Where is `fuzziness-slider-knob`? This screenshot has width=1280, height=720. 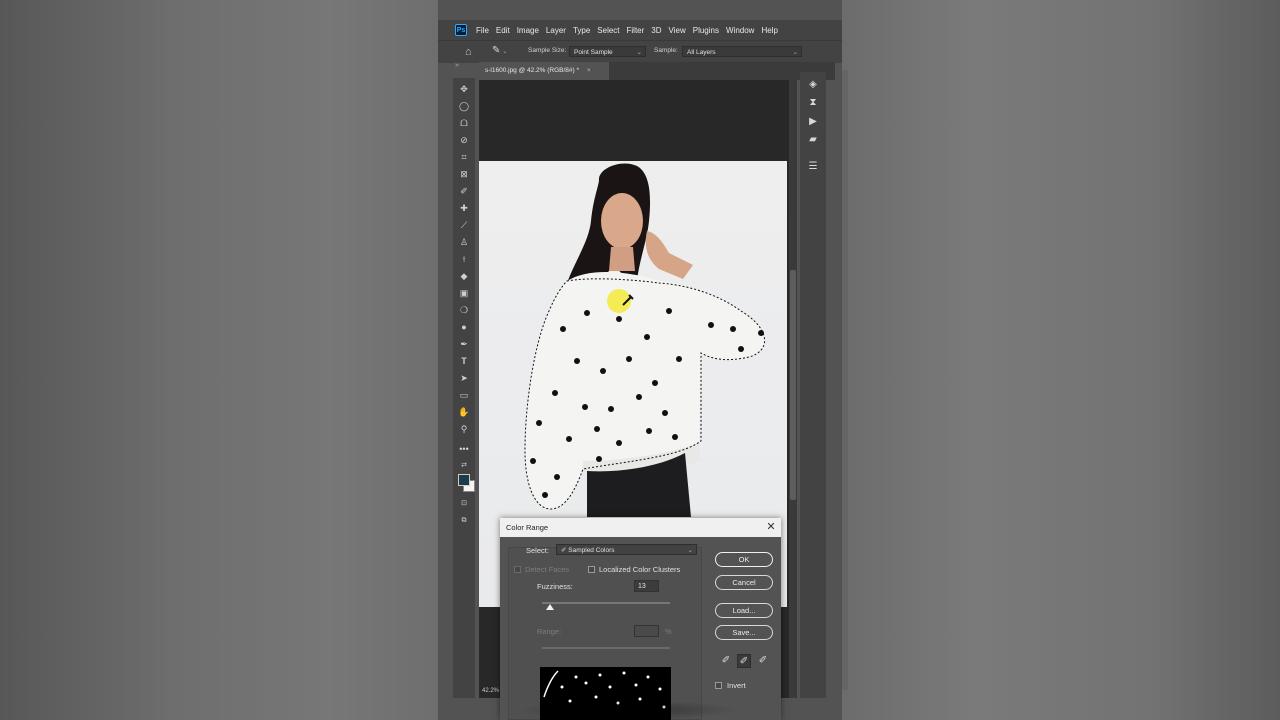 fuzziness-slider-knob is located at coordinates (549, 607).